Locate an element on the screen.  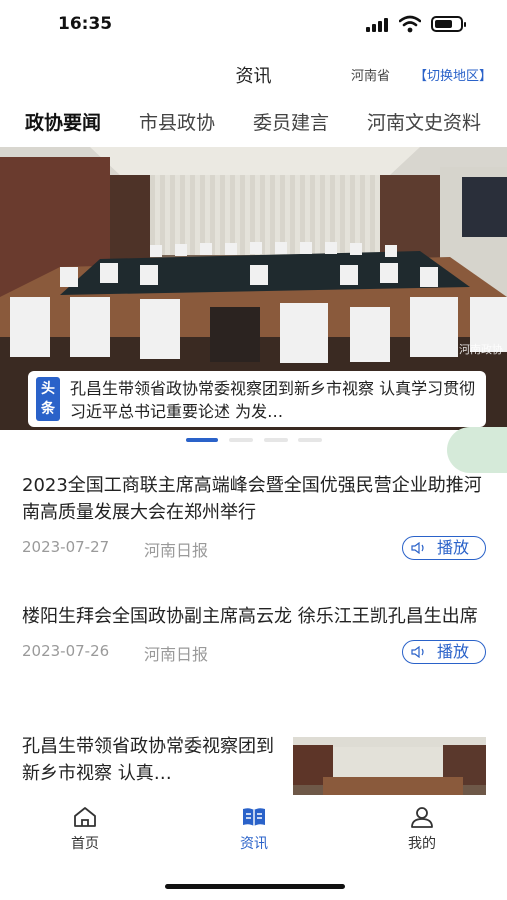
status-bar: 16:35 is located at coordinates (253, 24).